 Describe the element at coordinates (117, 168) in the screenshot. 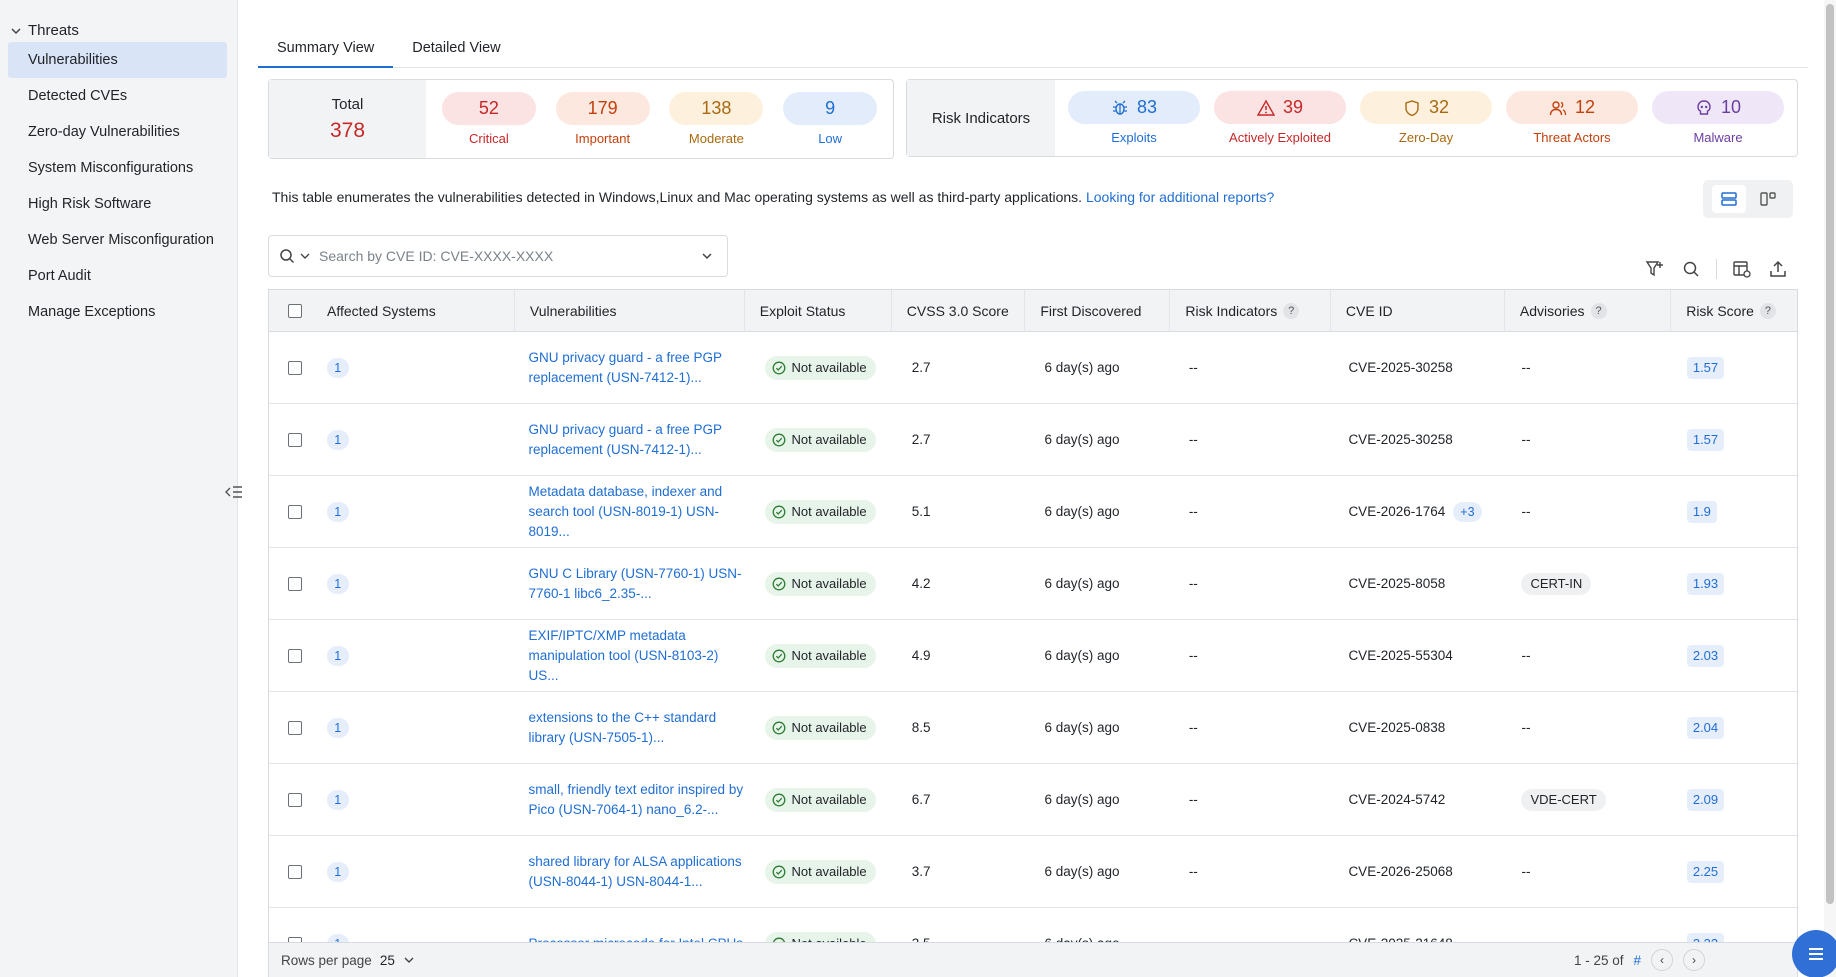

I see `sidebar-item-system-misconfigurations: System Misconfigurations` at that location.